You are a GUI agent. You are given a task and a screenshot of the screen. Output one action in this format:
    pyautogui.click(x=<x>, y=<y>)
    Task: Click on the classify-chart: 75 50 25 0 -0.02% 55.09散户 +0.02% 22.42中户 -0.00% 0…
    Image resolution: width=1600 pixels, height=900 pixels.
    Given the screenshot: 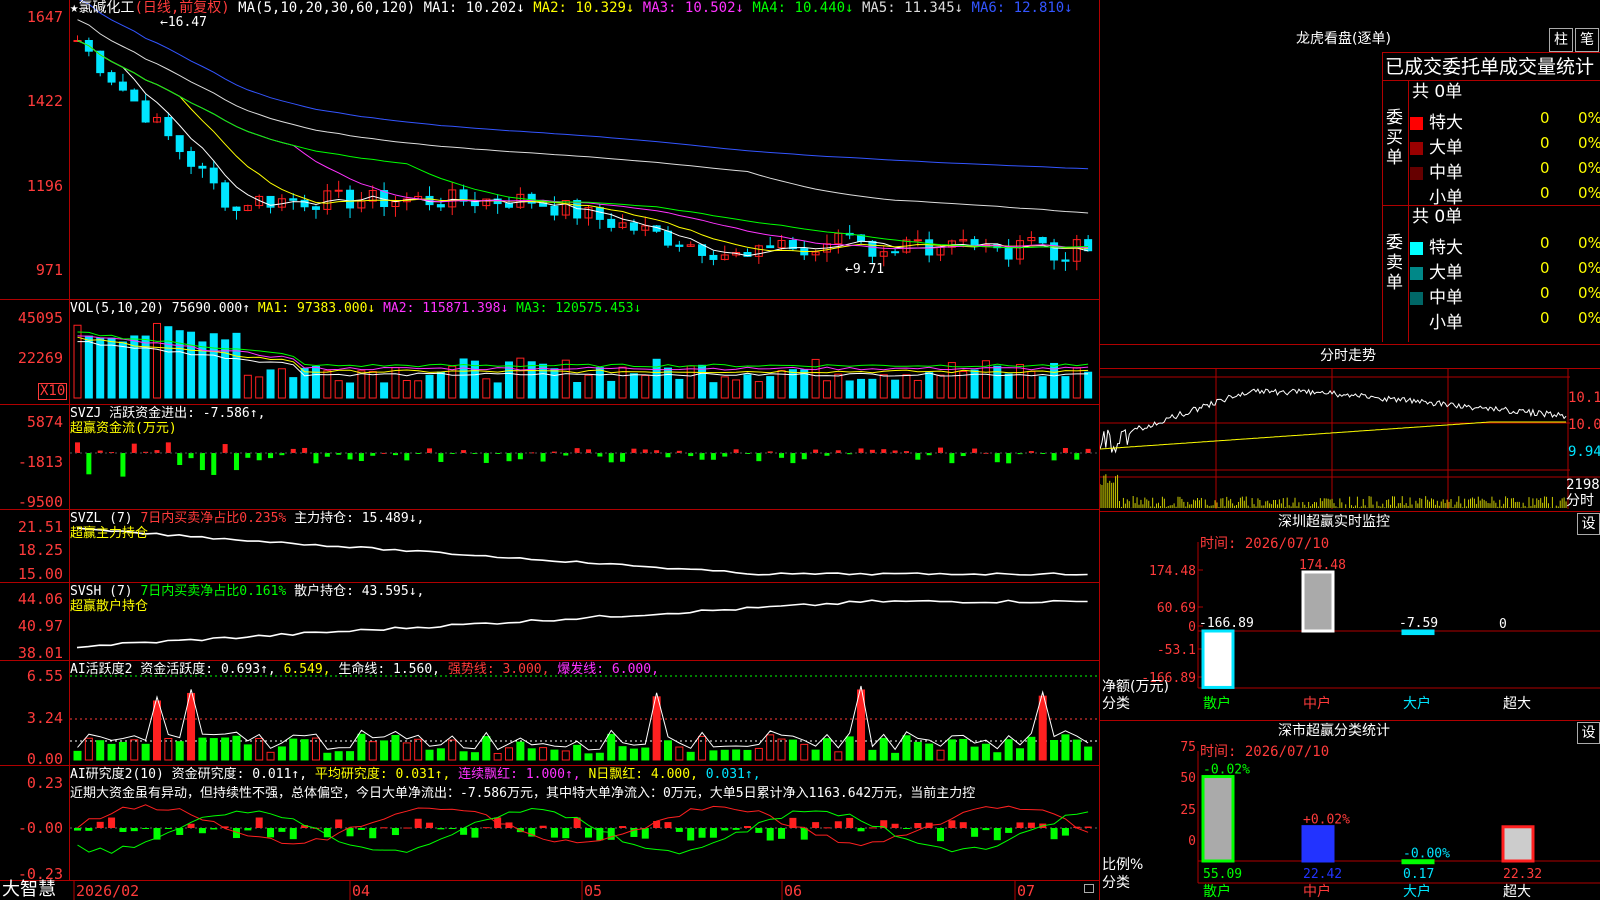 What is the action you would take?
    pyautogui.click(x=1390, y=820)
    